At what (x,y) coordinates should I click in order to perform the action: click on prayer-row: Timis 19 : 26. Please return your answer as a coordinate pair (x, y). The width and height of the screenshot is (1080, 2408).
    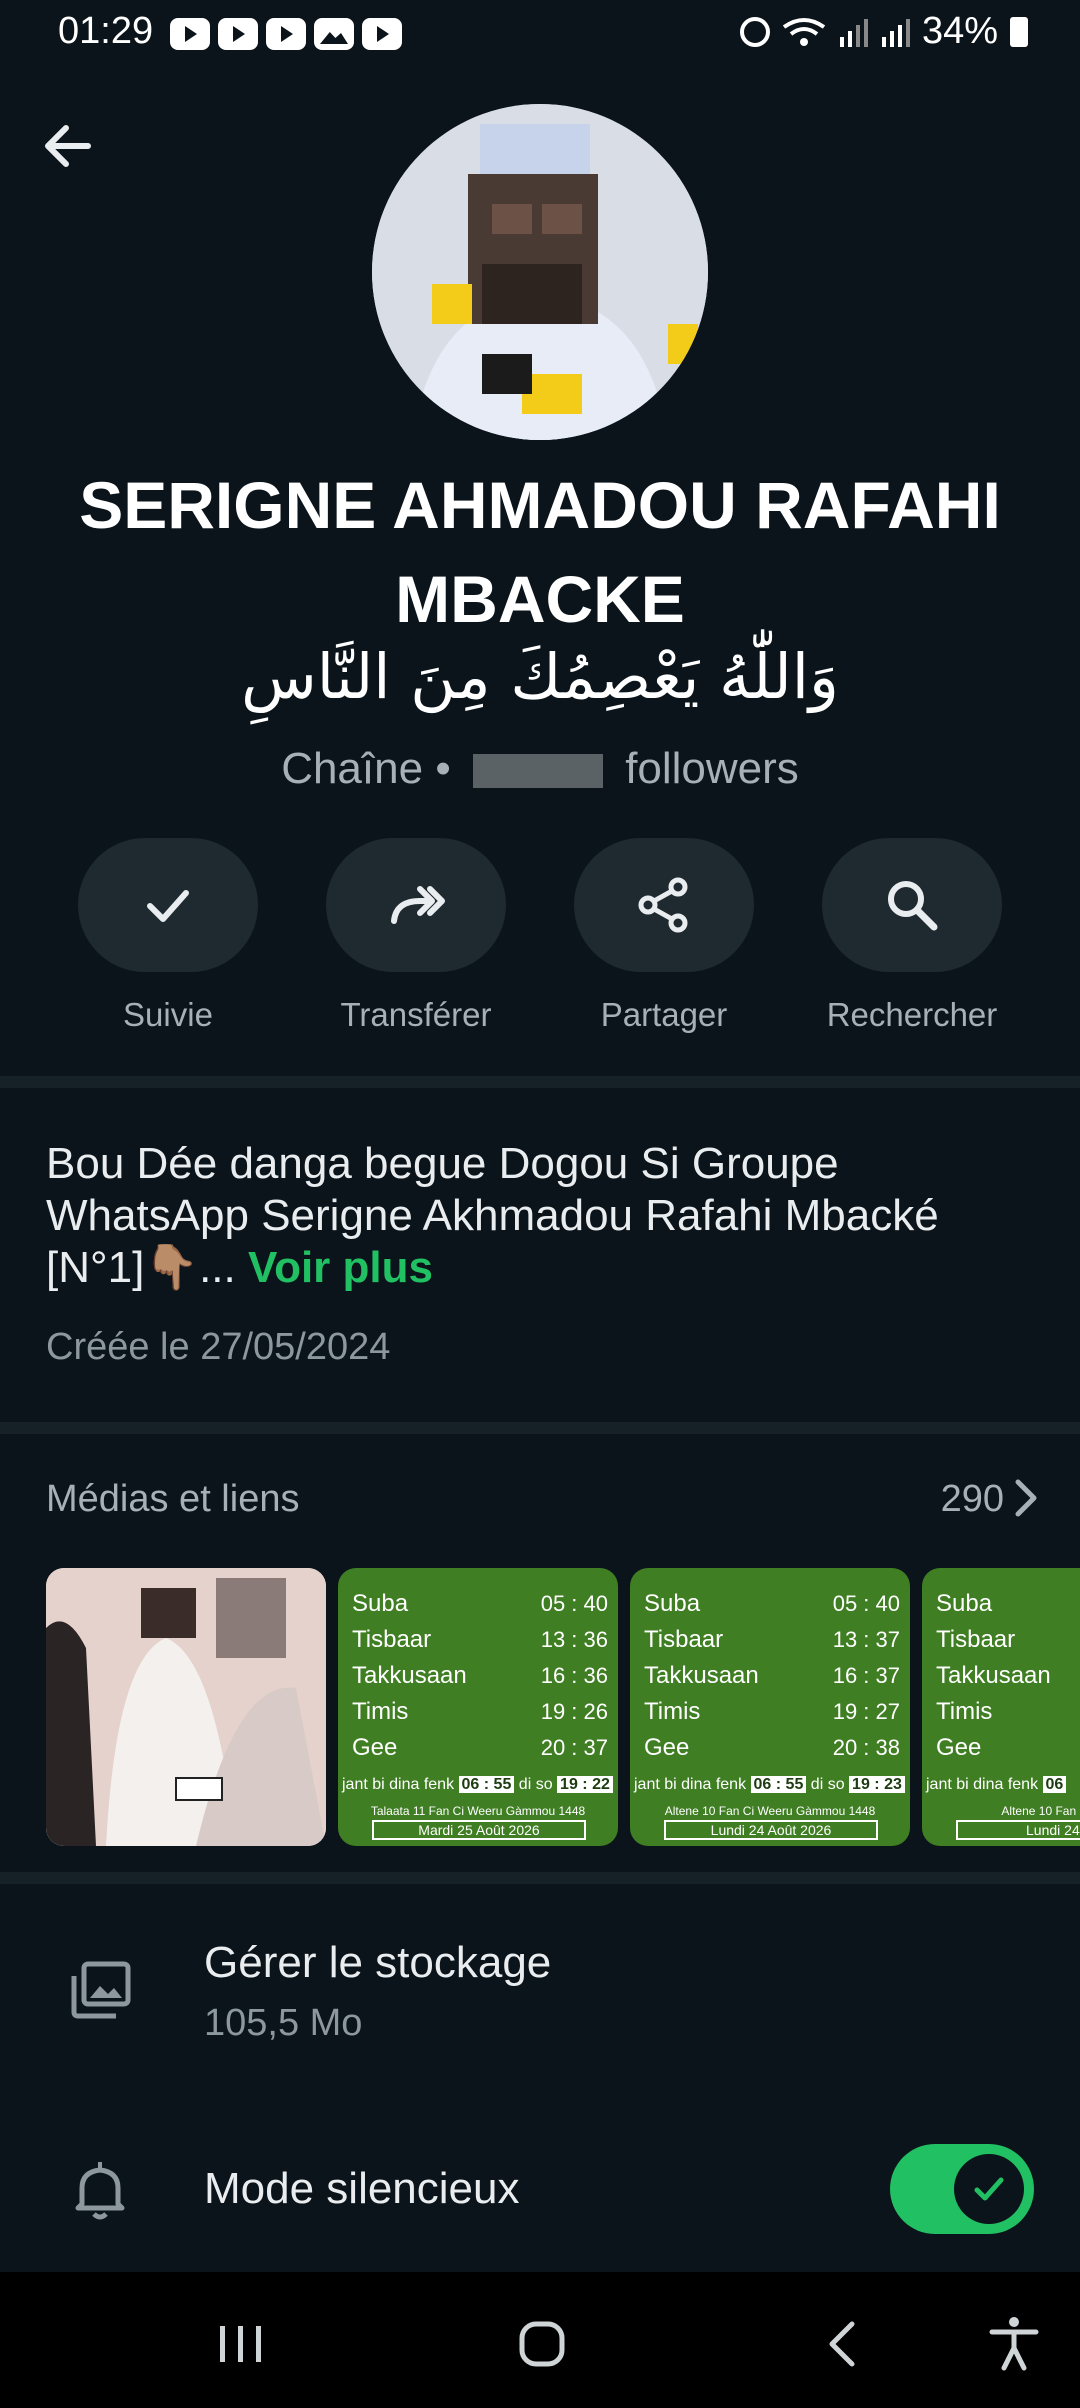
    Looking at the image, I should click on (480, 1711).